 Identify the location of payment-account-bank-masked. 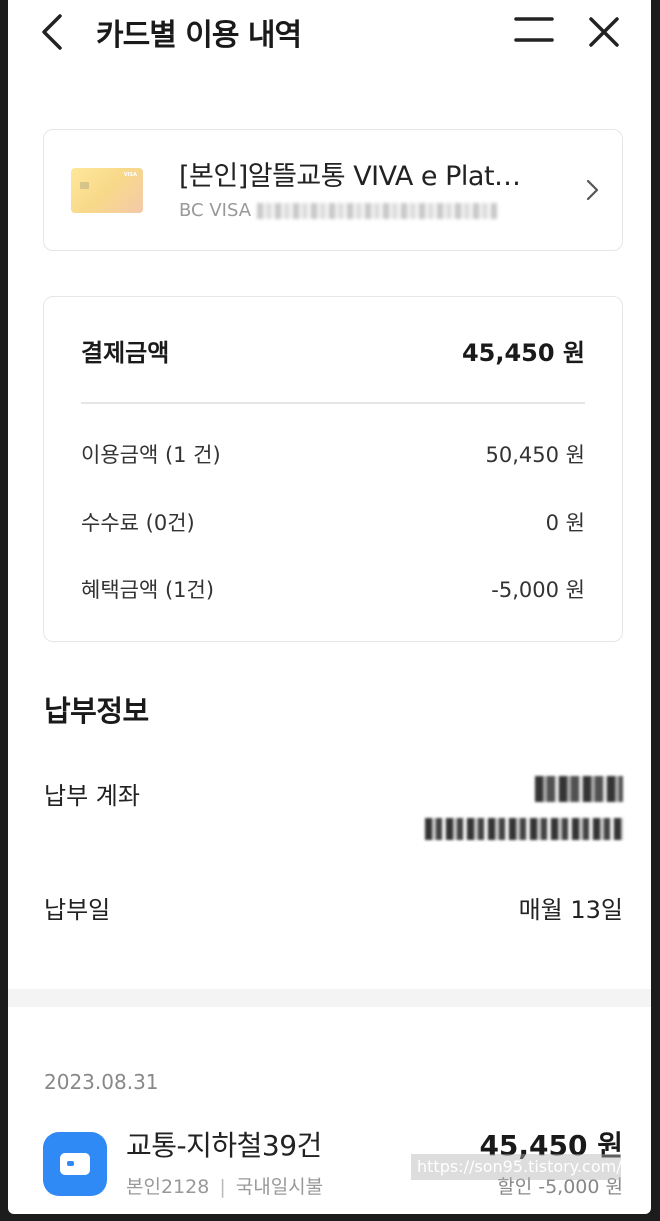
(579, 789).